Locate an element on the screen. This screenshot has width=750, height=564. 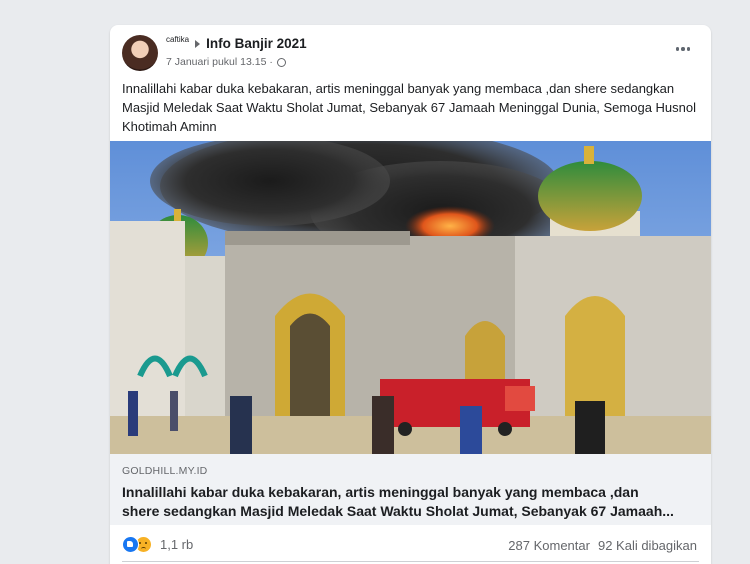
reaction-count: 1,1 rb is located at coordinates (176, 544).